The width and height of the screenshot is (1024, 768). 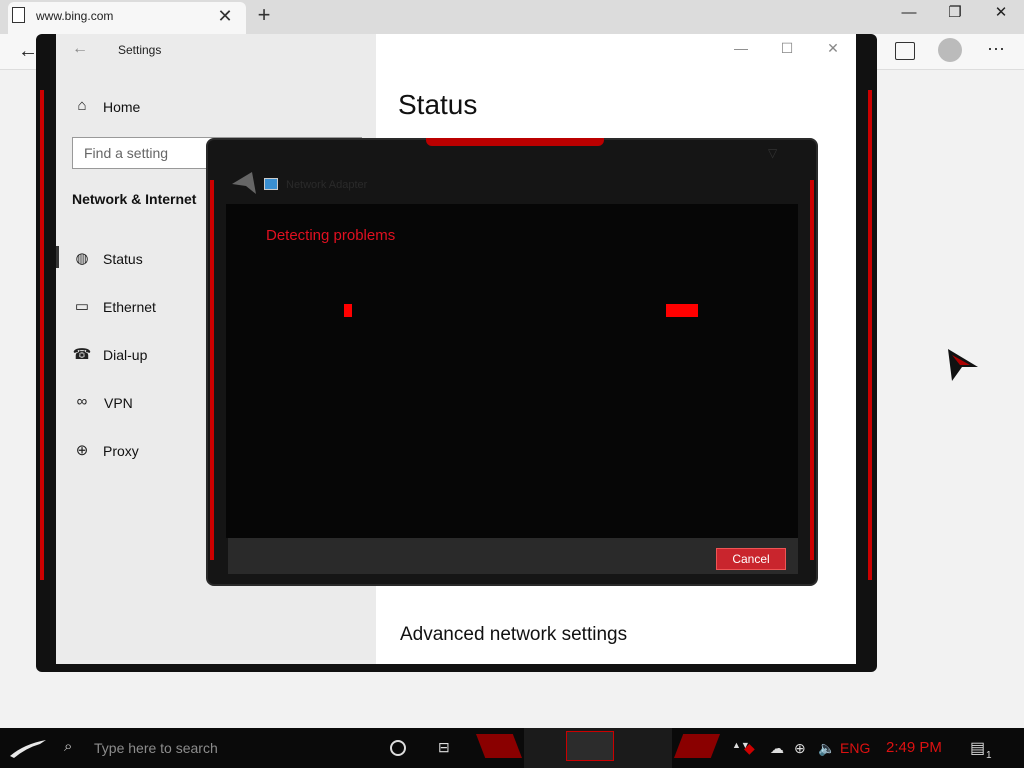 I want to click on mouse-cursor-icon, so click(x=963, y=365).